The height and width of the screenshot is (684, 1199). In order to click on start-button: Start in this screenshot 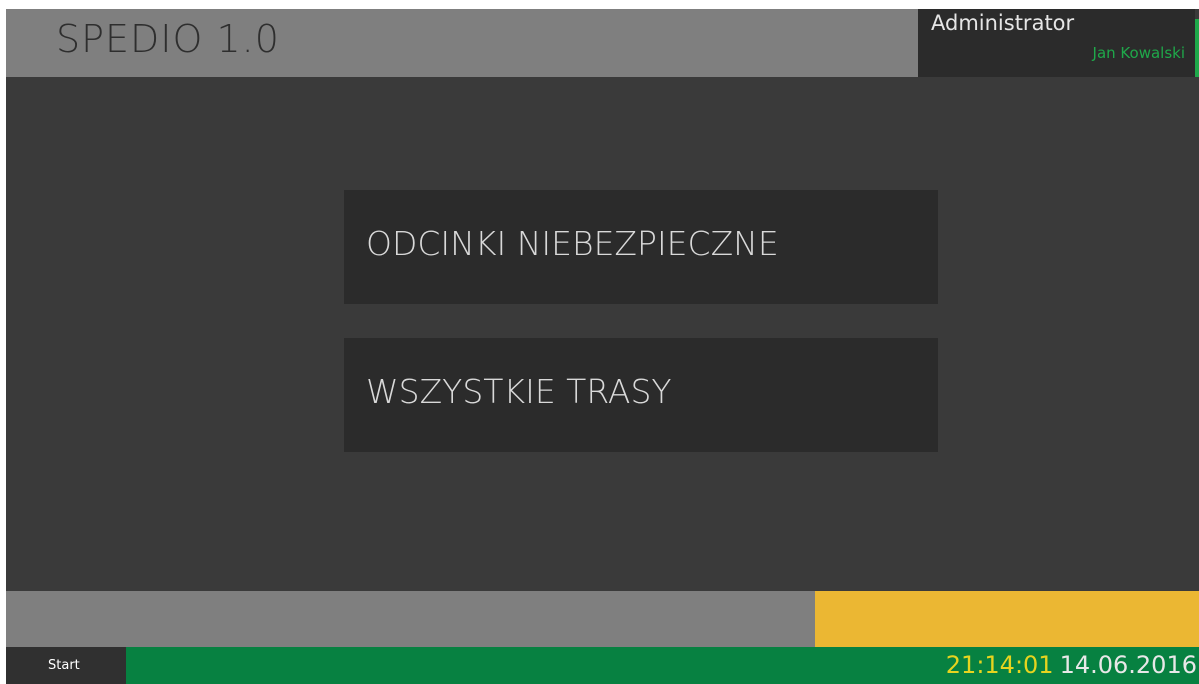, I will do `click(66, 665)`.